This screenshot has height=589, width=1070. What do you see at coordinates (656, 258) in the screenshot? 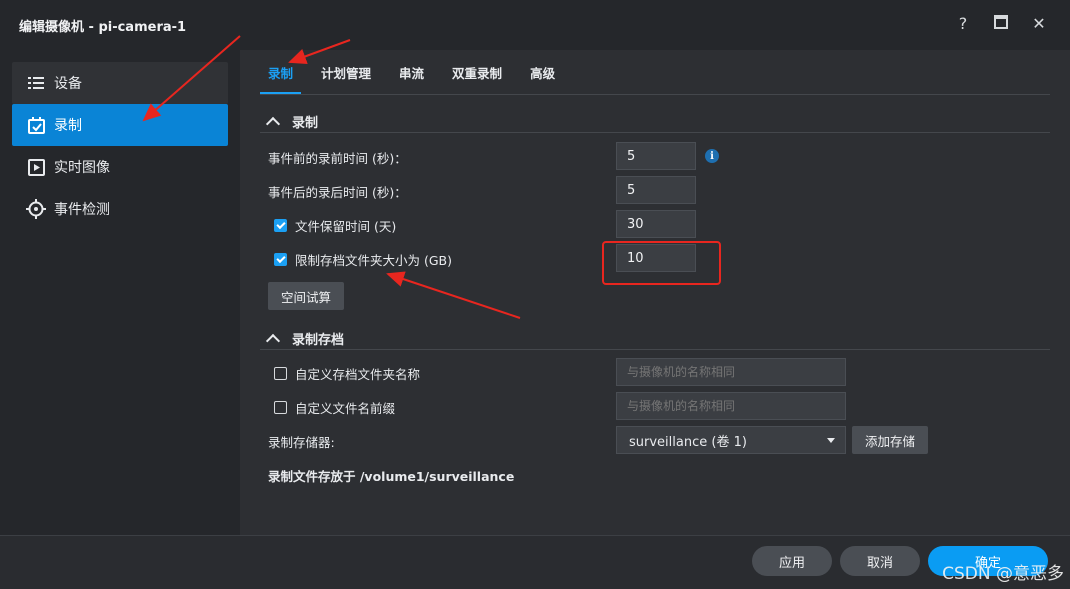
I see `limit-size-input` at bounding box center [656, 258].